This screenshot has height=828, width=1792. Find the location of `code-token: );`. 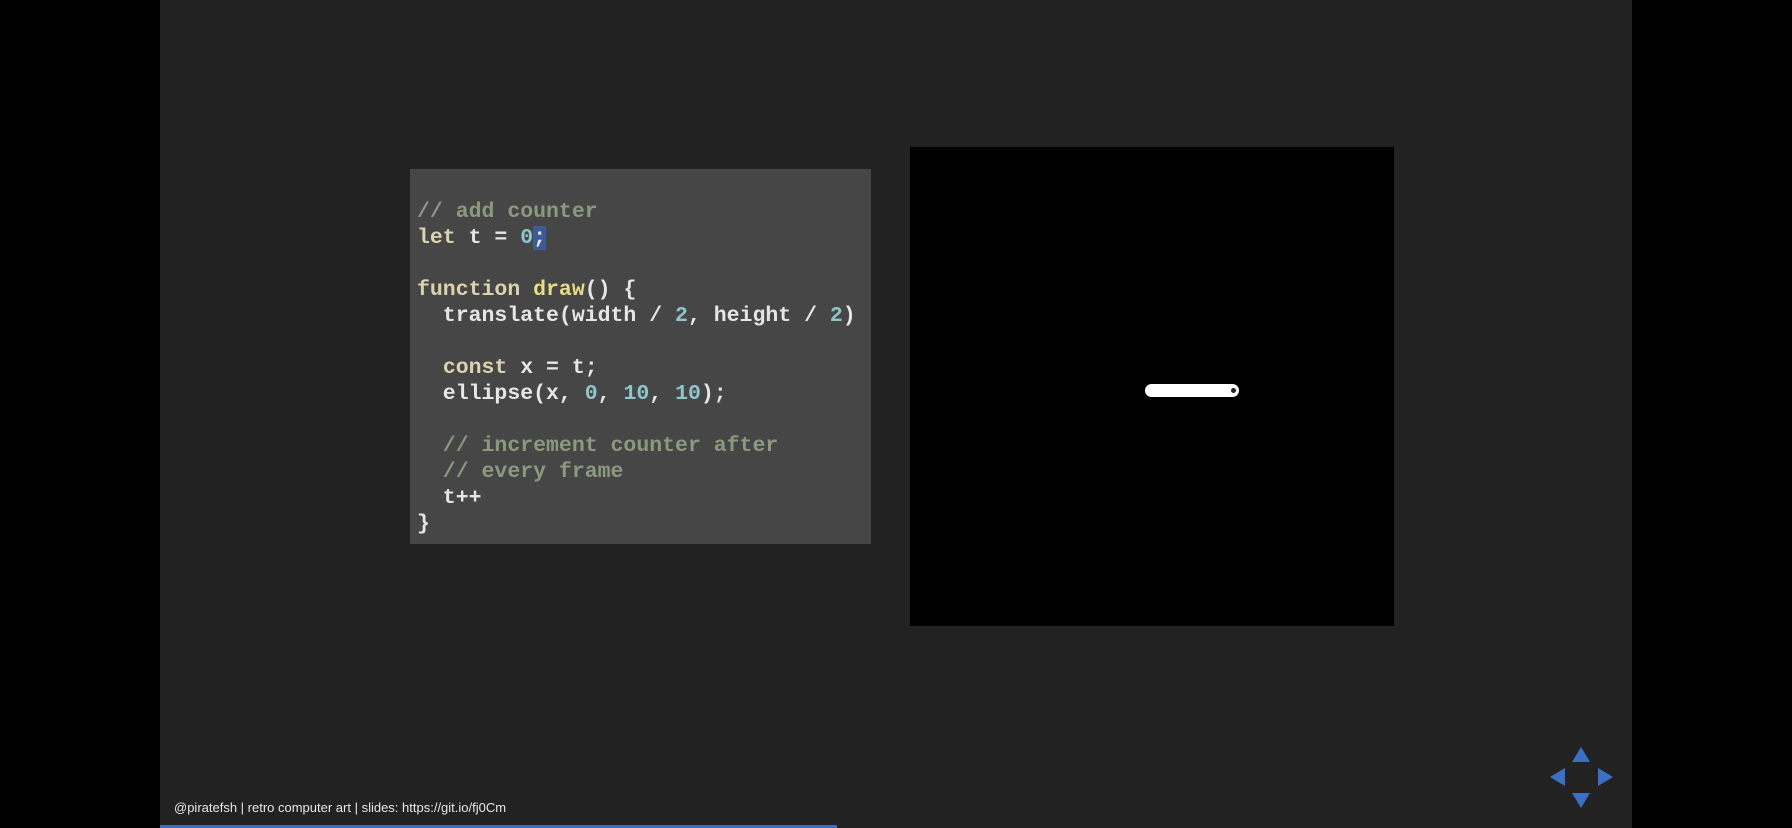

code-token: ); is located at coordinates (713, 394).